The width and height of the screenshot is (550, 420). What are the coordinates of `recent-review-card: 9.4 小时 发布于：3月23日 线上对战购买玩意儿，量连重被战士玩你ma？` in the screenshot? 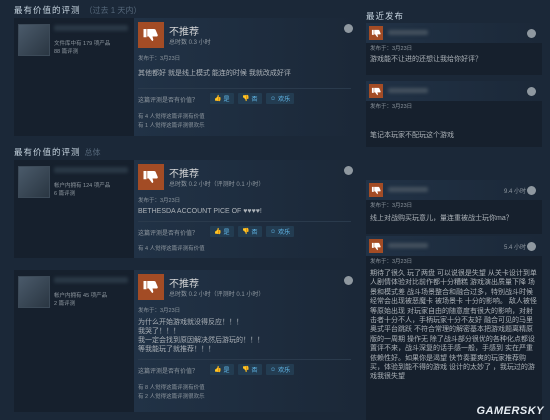 It's located at (454, 207).